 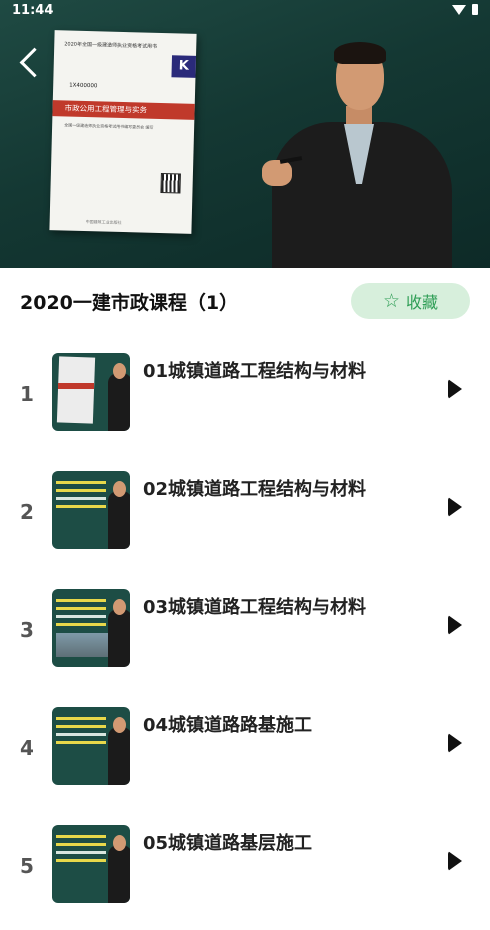 What do you see at coordinates (245, 399) in the screenshot?
I see `lesson-item: 1 01城镇道路工程结构与材料` at bounding box center [245, 399].